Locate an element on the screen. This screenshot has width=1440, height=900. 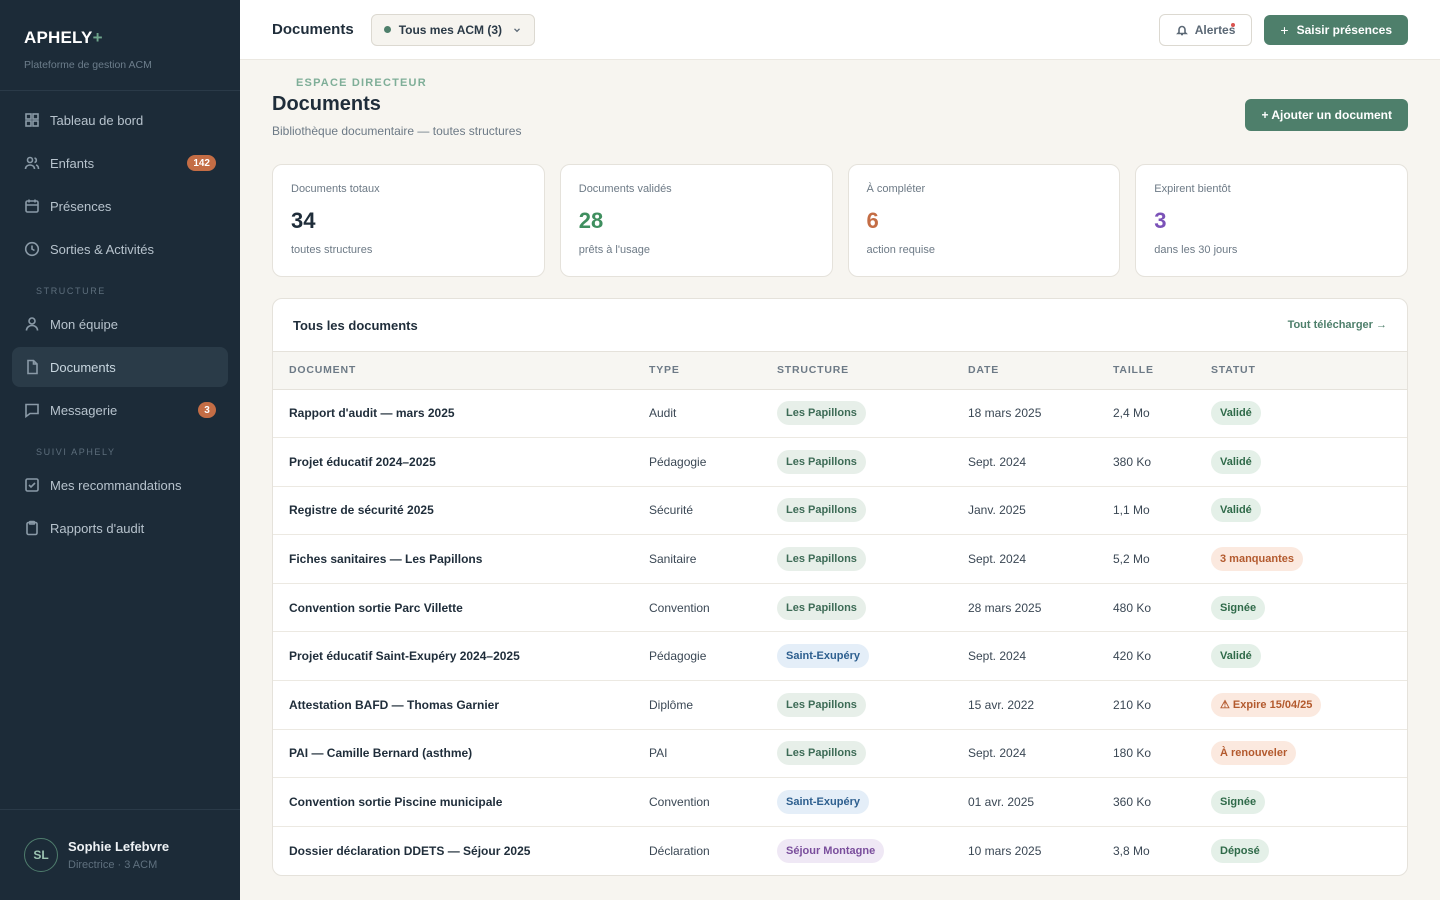
stat-label: Expirent bientôt is located at coordinates (1192, 189).